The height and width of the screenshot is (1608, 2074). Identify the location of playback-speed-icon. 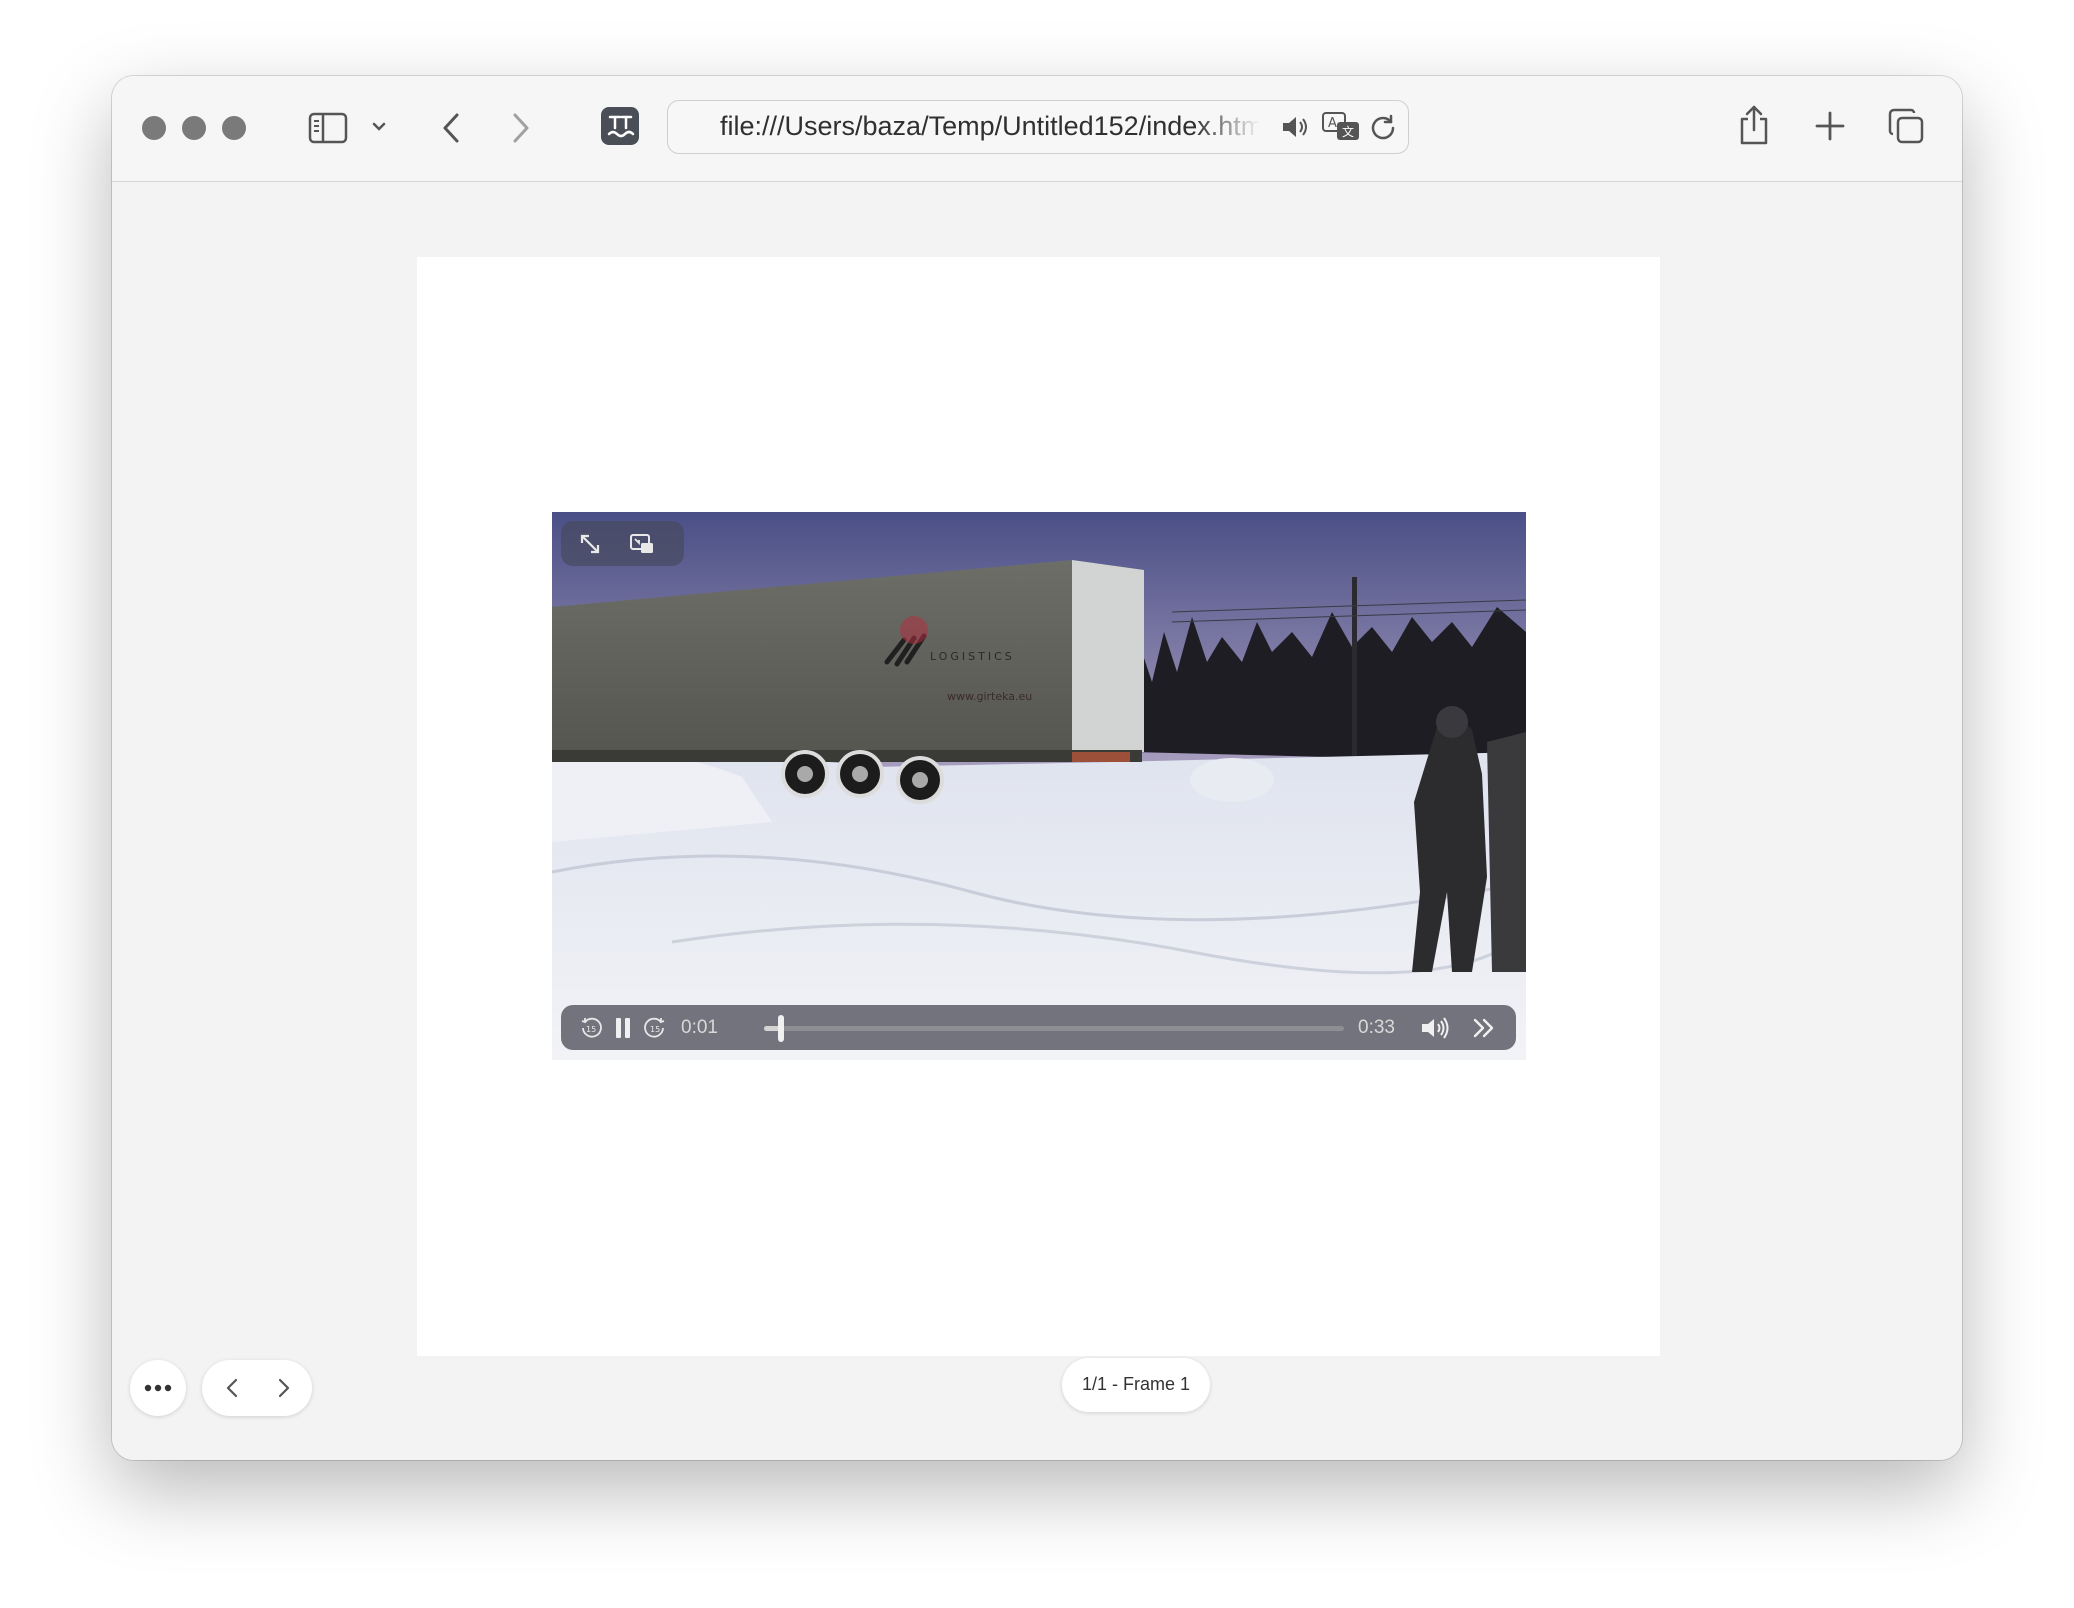
(1484, 1028).